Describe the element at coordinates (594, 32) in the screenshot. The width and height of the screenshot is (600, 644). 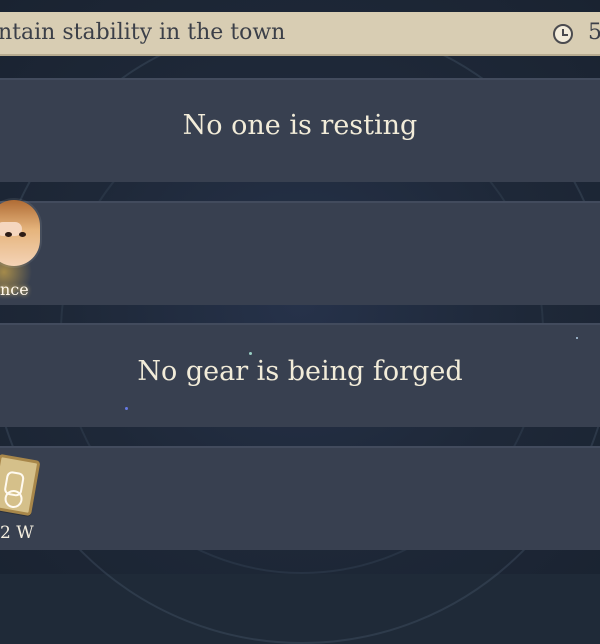
I see `quest-timer: 5` at that location.